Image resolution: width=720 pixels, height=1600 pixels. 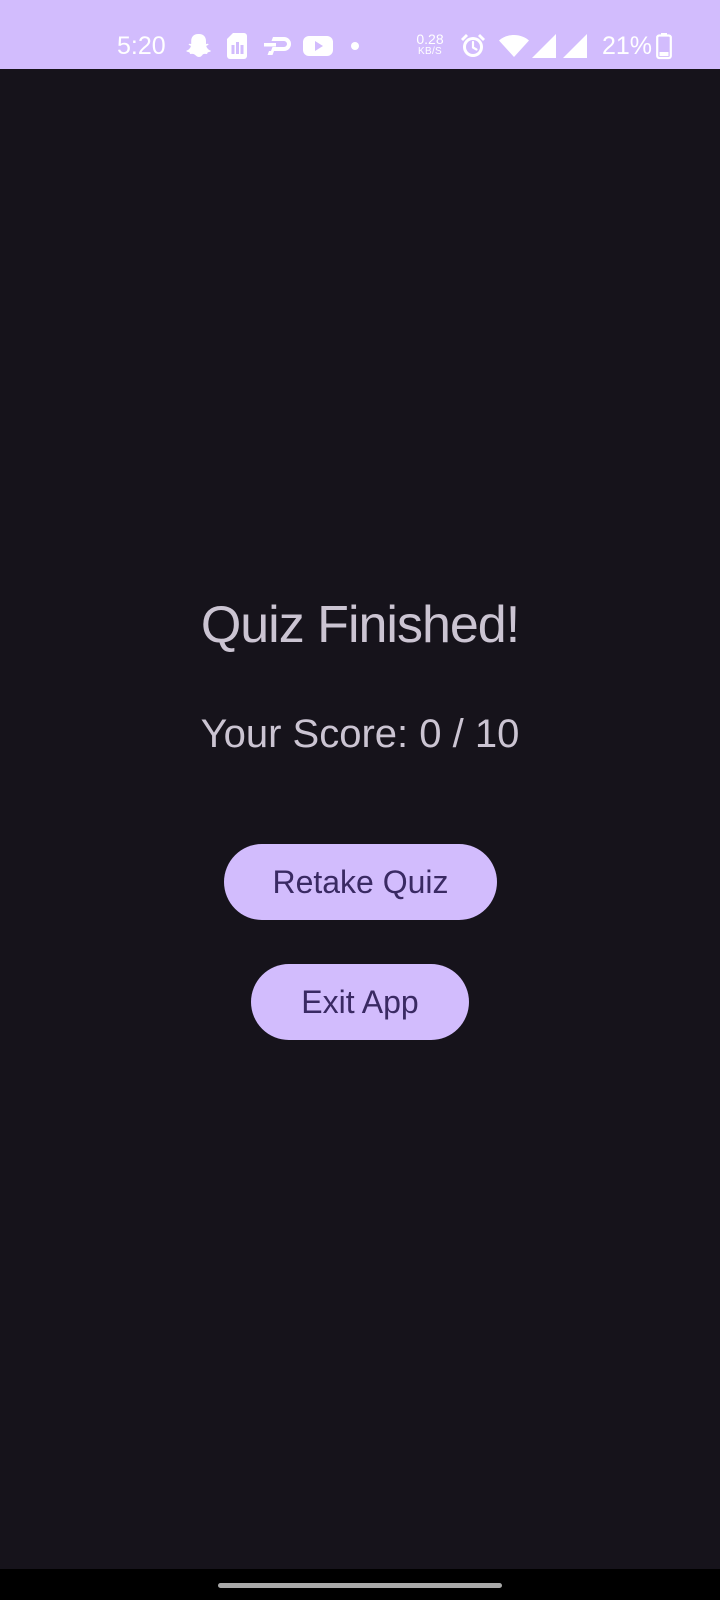 I want to click on network-speed-value: 0.28, so click(x=430, y=39).